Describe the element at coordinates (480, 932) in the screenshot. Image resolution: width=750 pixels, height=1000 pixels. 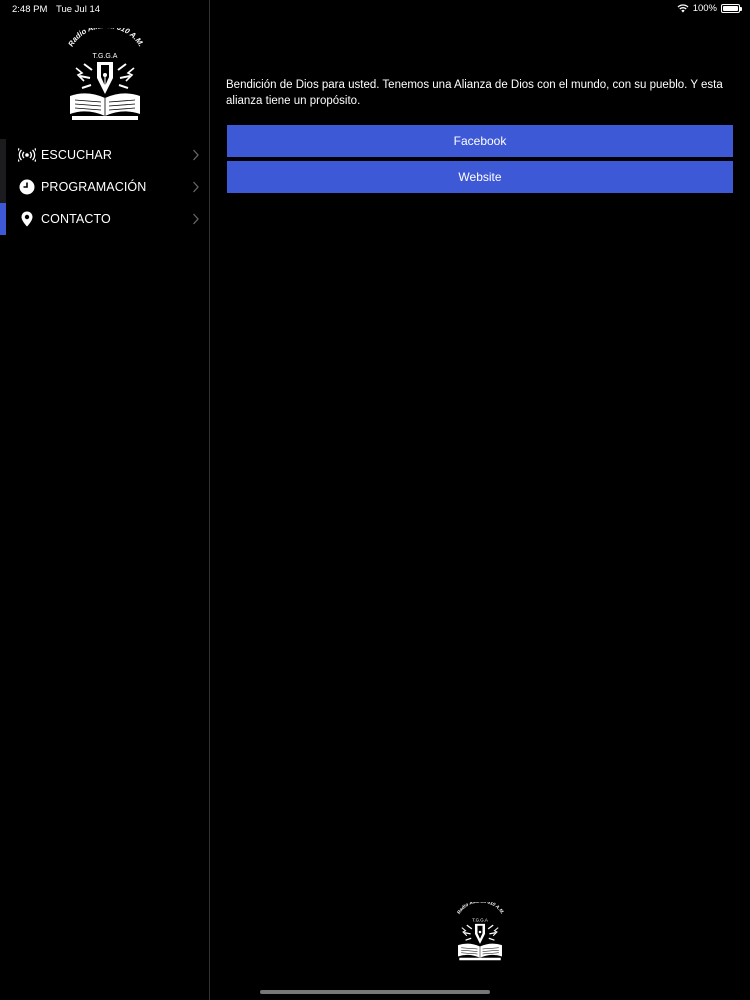
I see `footer-logo: Radio Alianza 610 A.M. T.G.G.A` at that location.